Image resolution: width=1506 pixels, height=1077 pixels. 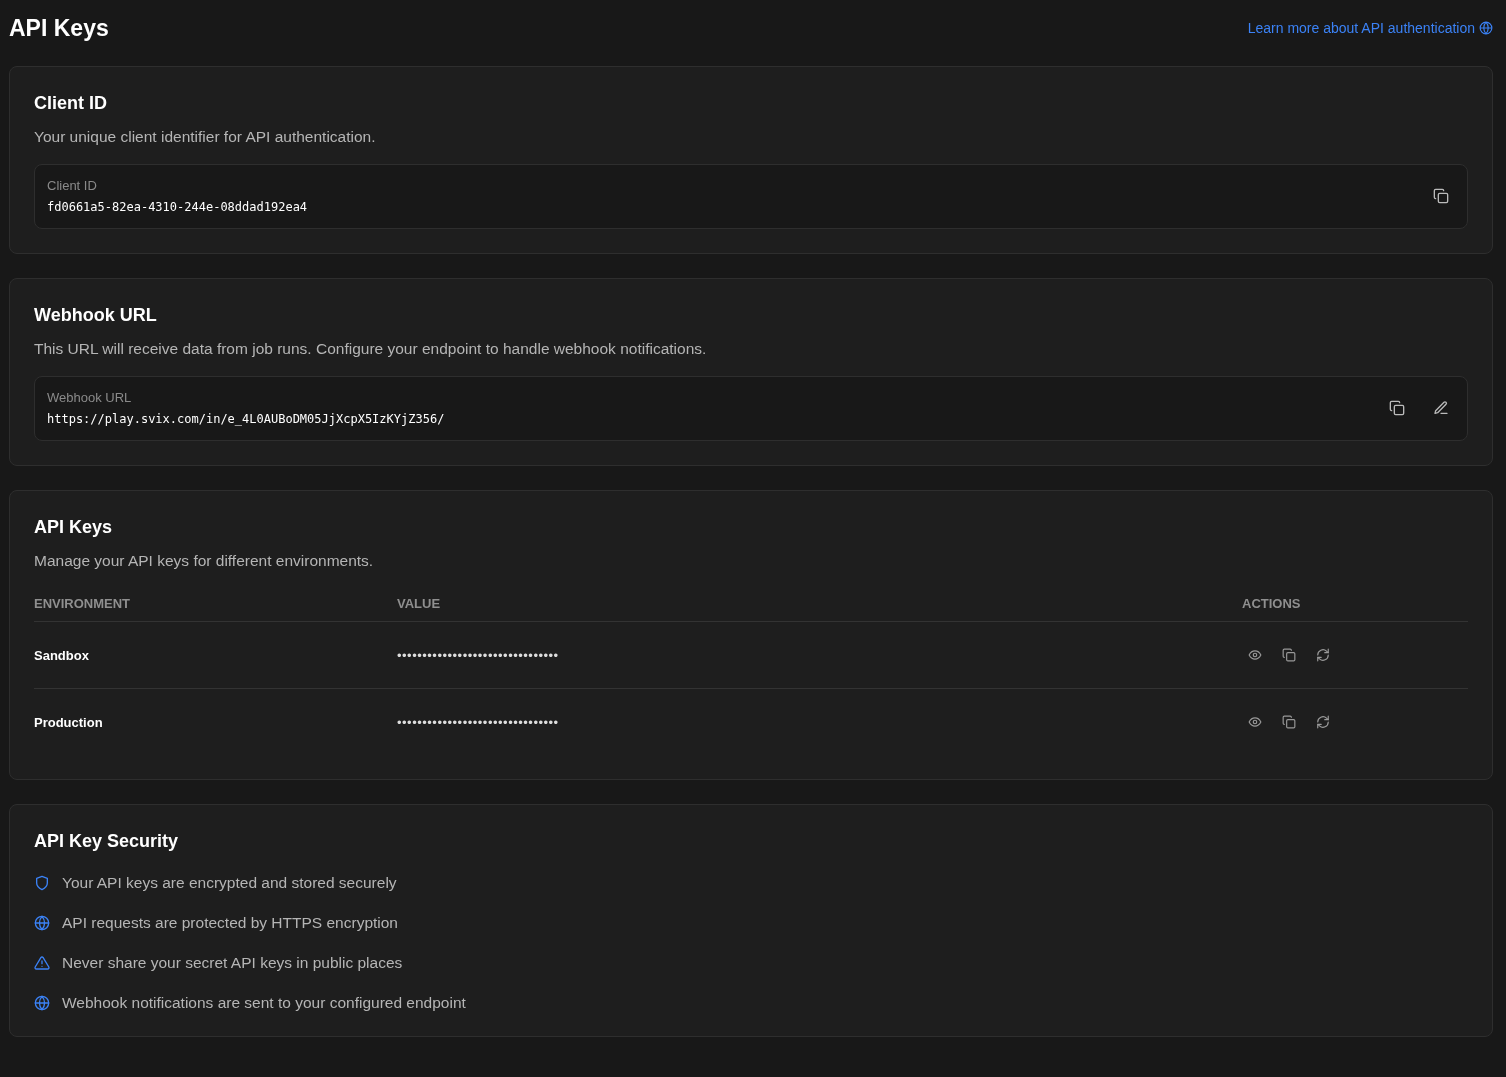 What do you see at coordinates (1272, 603) in the screenshot?
I see `column-header: ACTIONS` at bounding box center [1272, 603].